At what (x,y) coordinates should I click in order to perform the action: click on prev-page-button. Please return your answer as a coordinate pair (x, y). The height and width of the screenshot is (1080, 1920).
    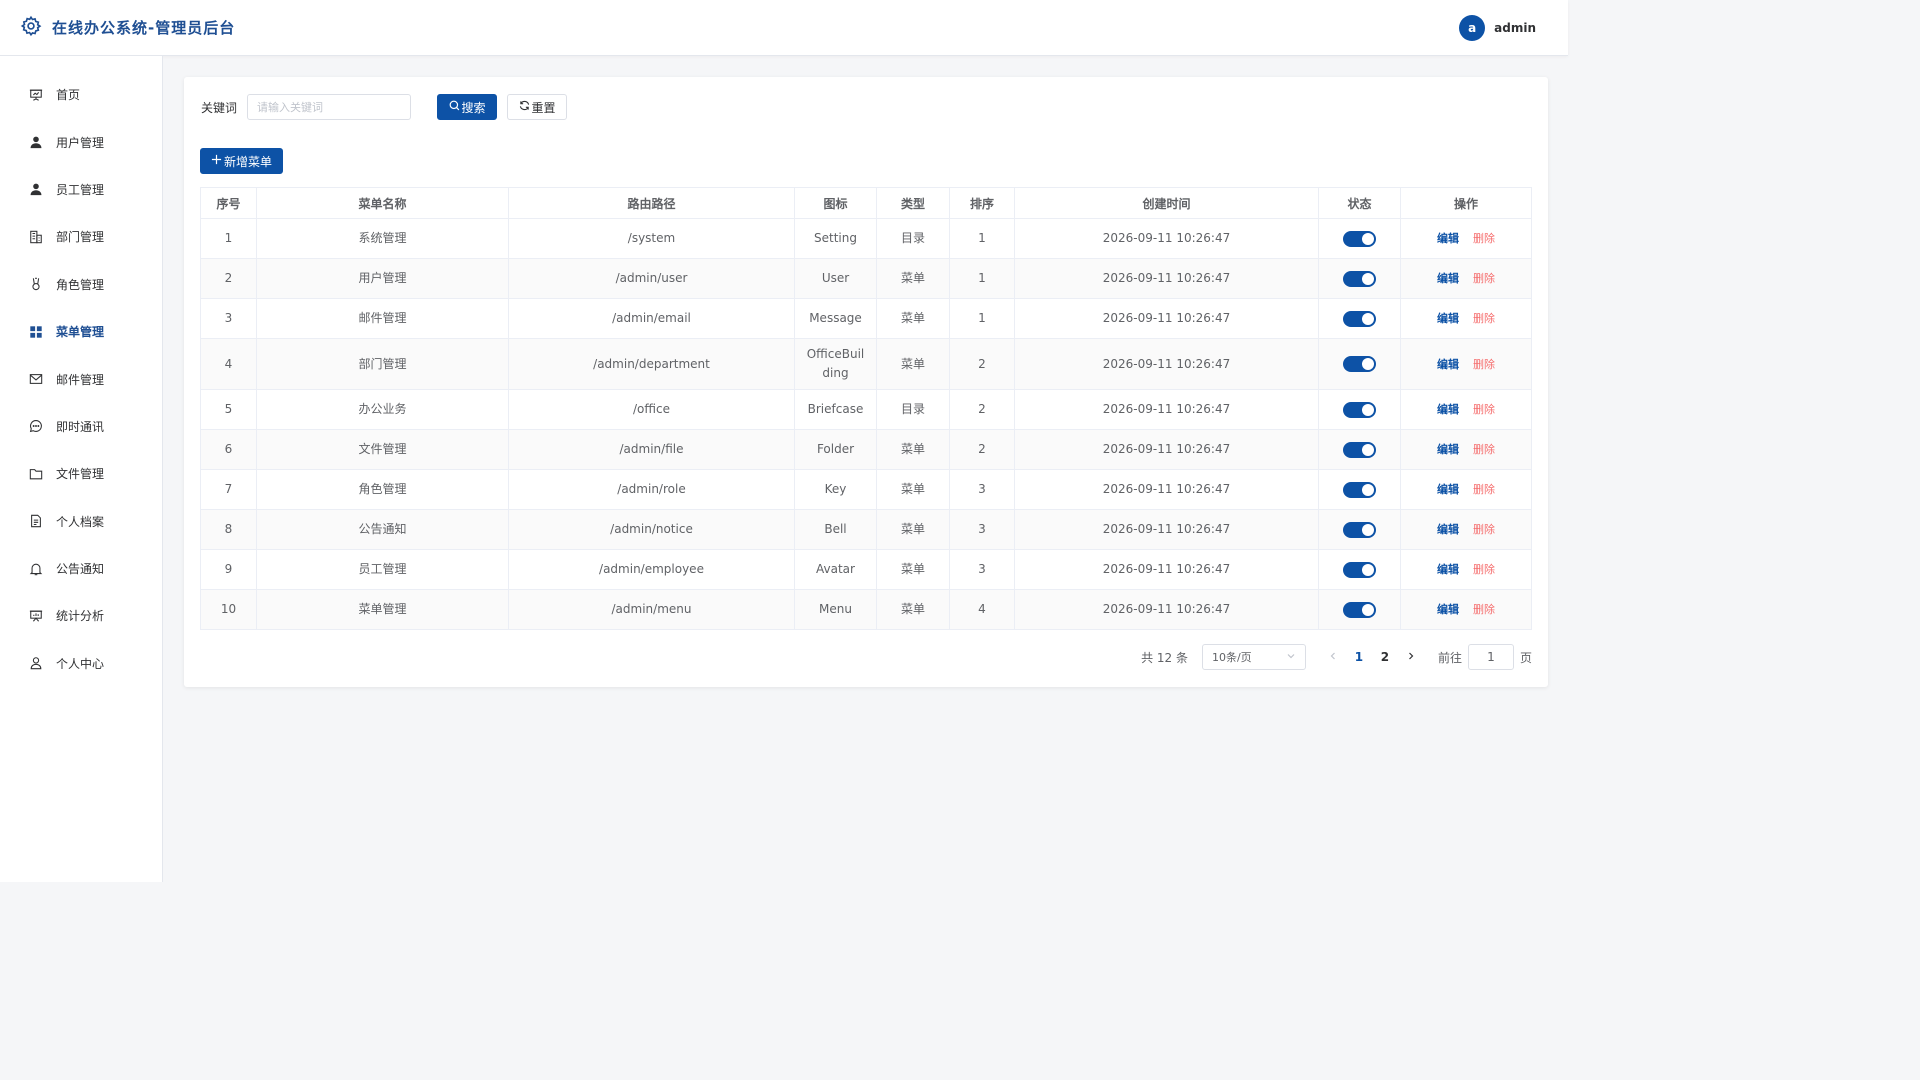
    Looking at the image, I should click on (1333, 657).